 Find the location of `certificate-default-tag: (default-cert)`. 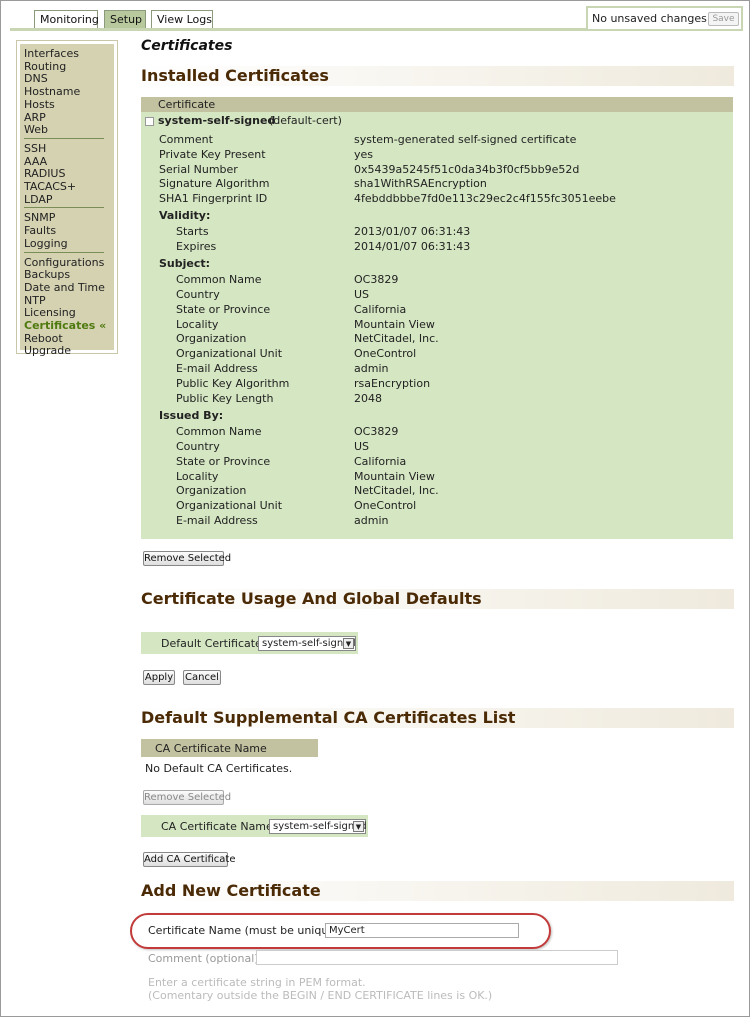

certificate-default-tag: (default-cert) is located at coordinates (305, 120).